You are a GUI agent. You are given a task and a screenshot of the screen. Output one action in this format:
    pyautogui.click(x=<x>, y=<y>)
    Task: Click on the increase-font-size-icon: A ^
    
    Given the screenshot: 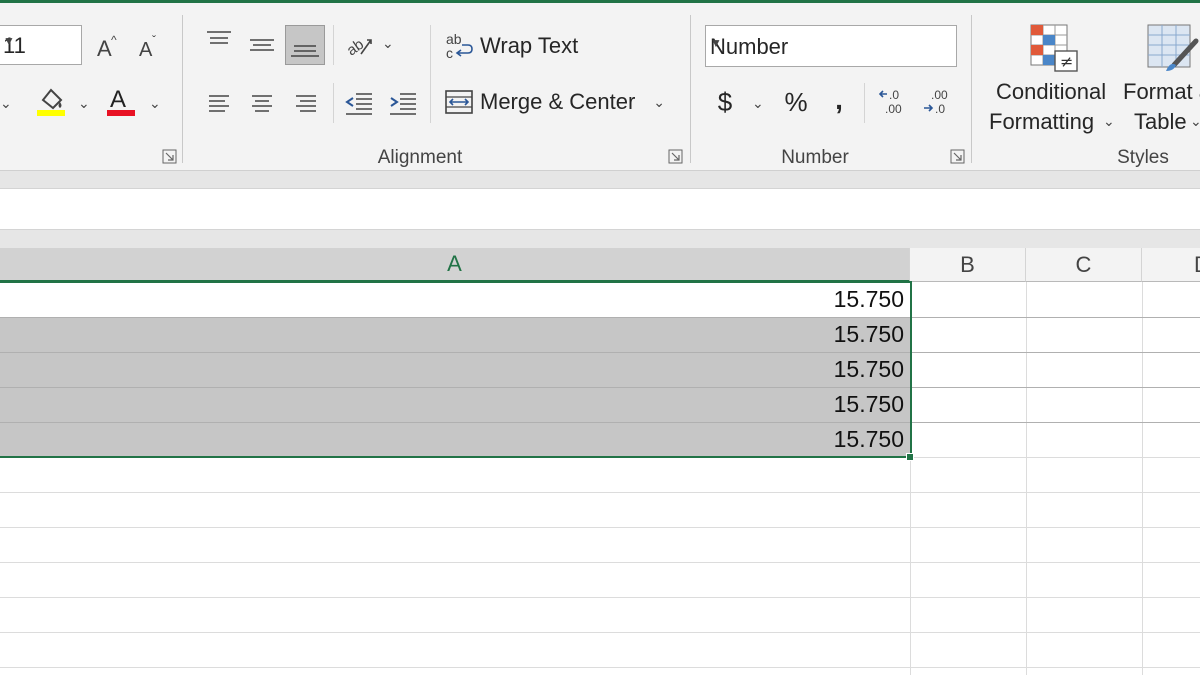 What is the action you would take?
    pyautogui.click(x=107, y=46)
    